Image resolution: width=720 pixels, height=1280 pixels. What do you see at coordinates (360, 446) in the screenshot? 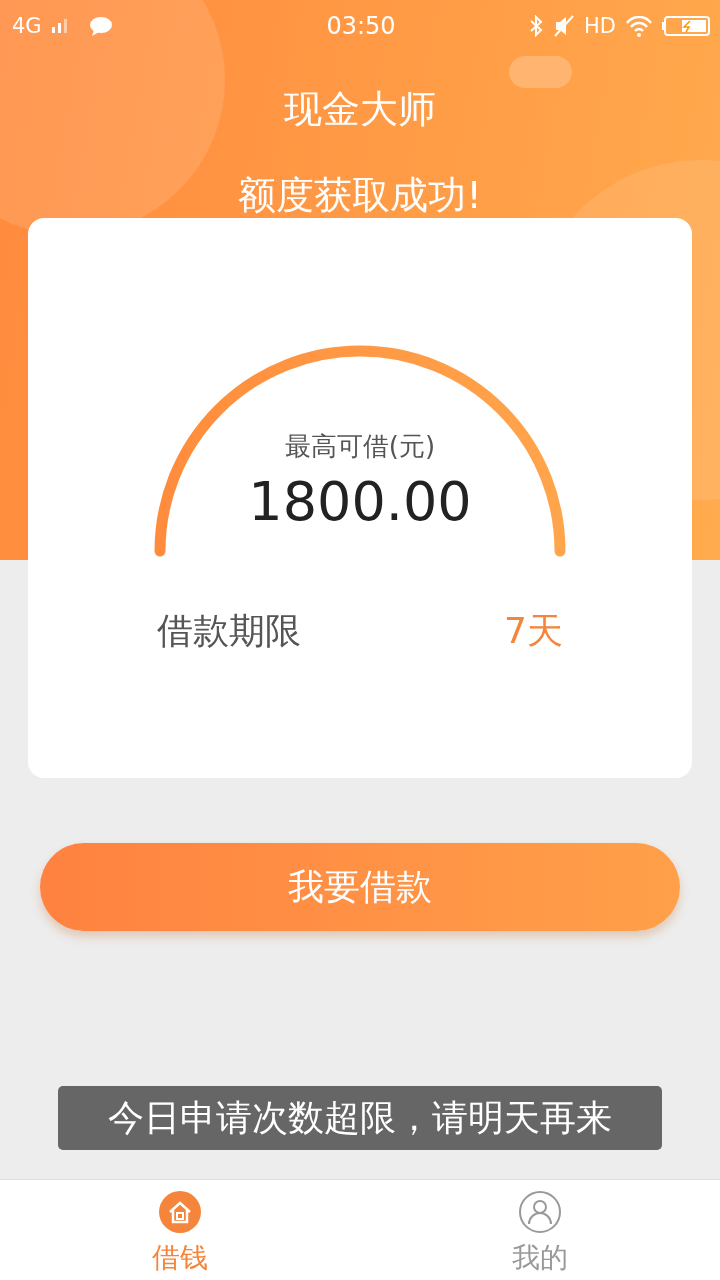
I see `amount-label: 最高可借(元)` at bounding box center [360, 446].